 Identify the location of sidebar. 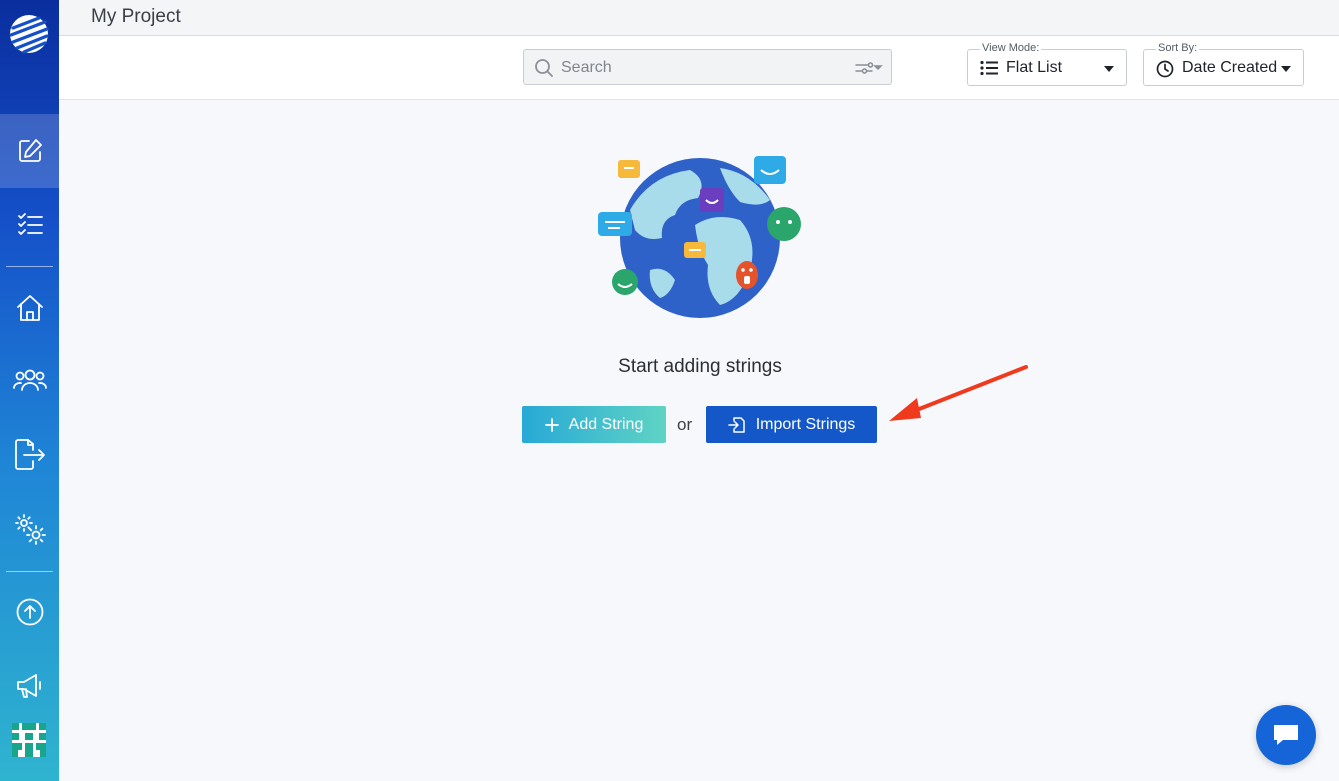
(29, 390).